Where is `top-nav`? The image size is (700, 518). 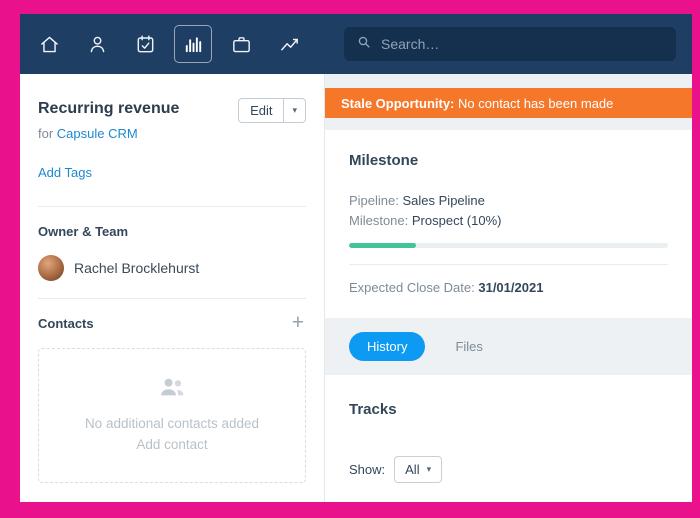 top-nav is located at coordinates (356, 44).